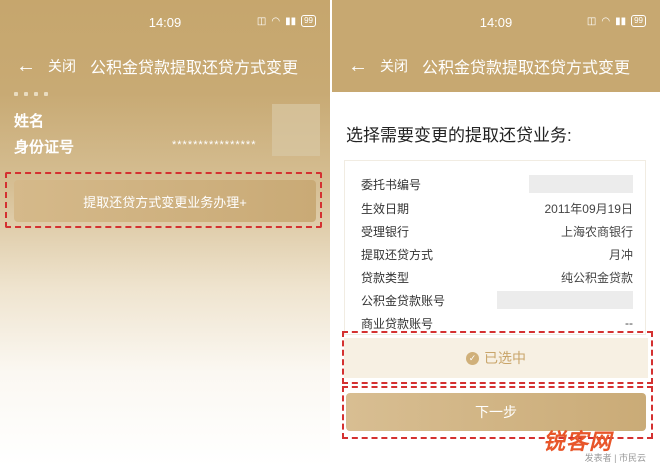  What do you see at coordinates (385, 231) in the screenshot?
I see `row-label: 受理银行` at bounding box center [385, 231].